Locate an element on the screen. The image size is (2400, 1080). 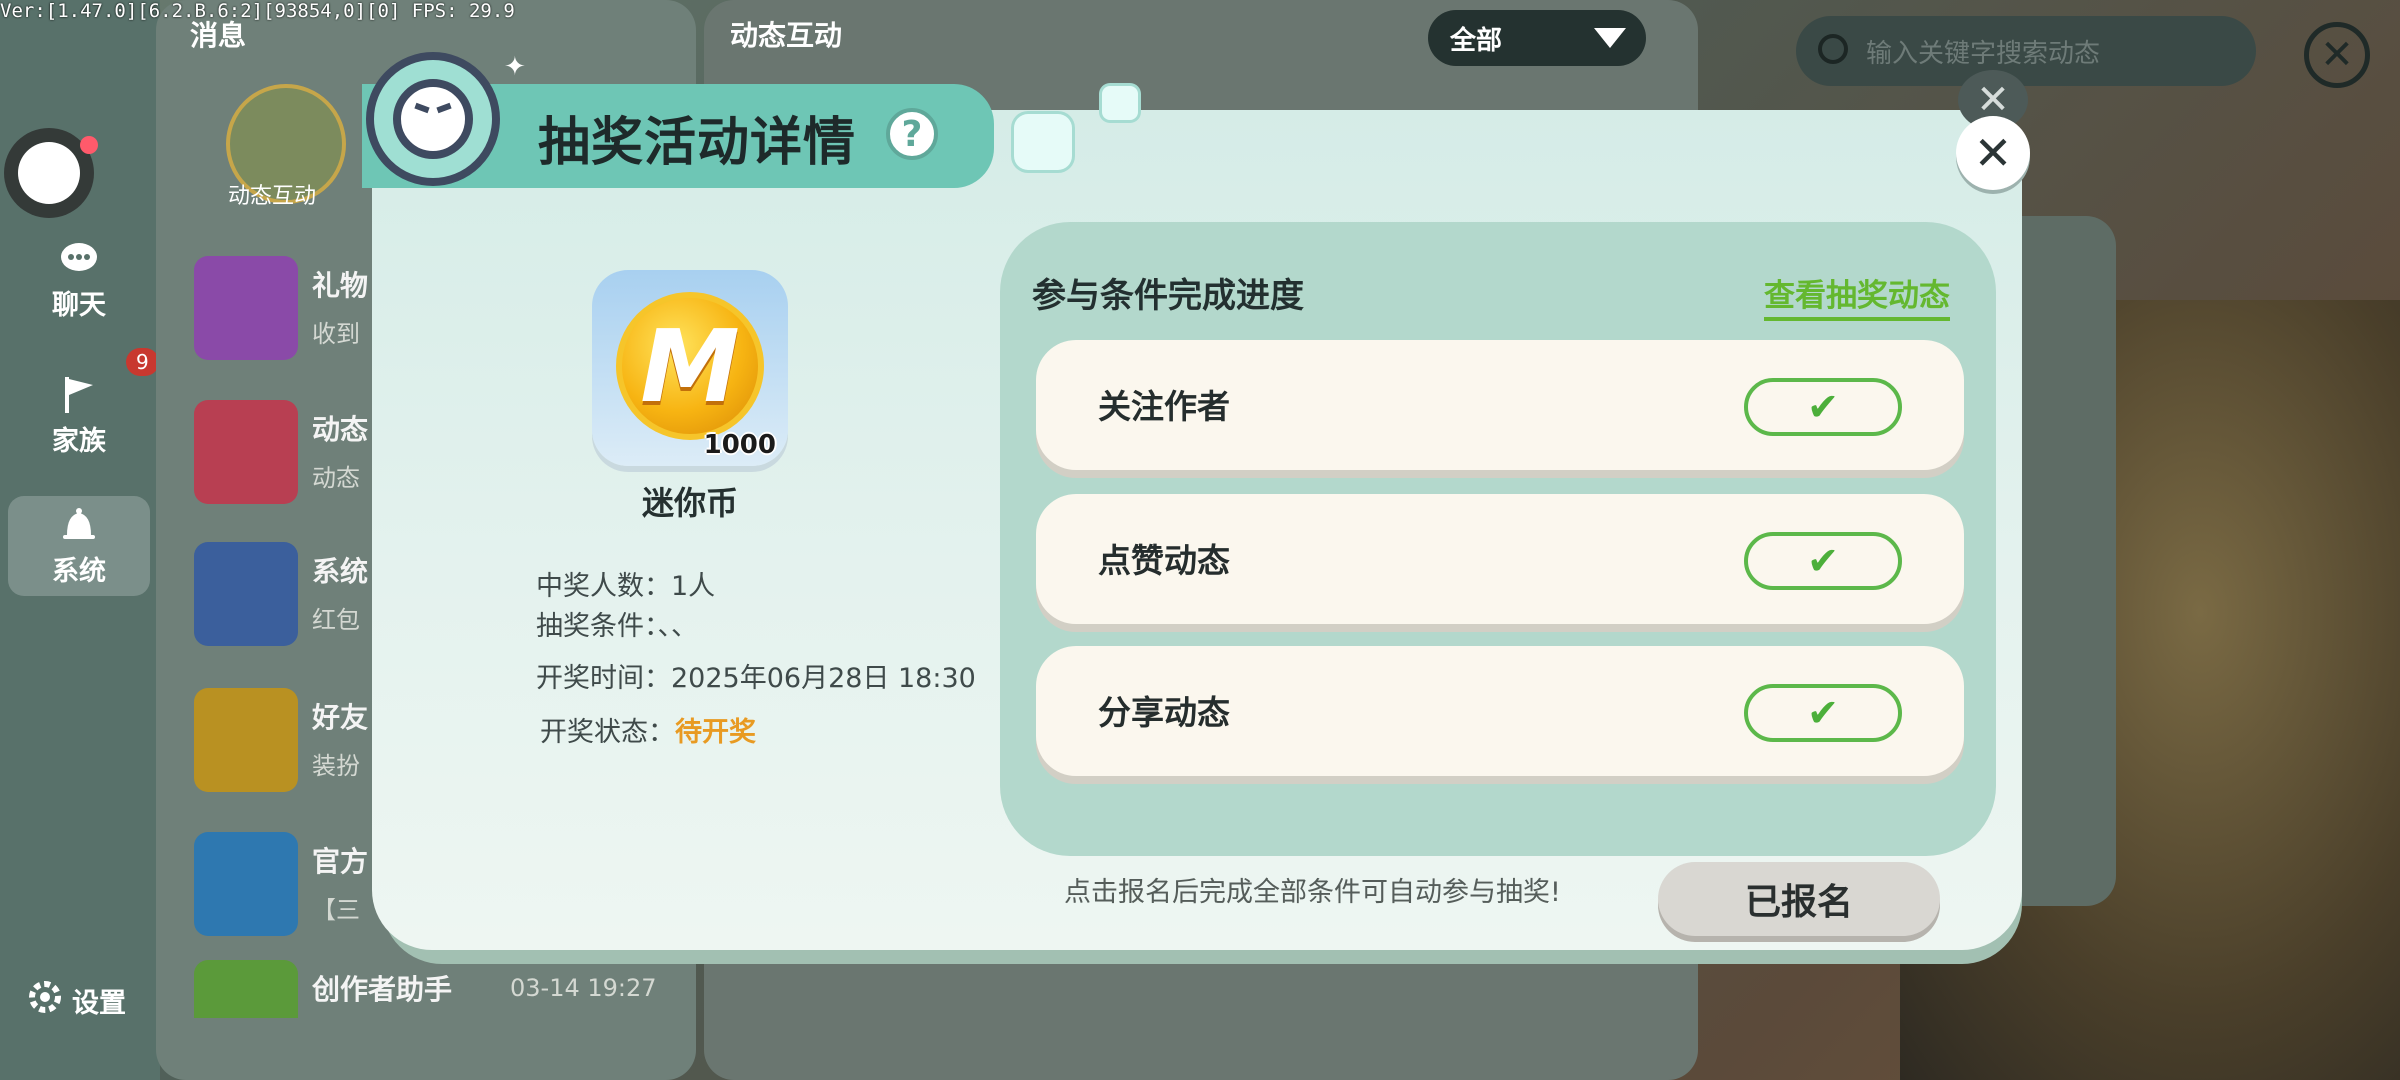
condition-label: 关注作者 is located at coordinates (1164, 406).